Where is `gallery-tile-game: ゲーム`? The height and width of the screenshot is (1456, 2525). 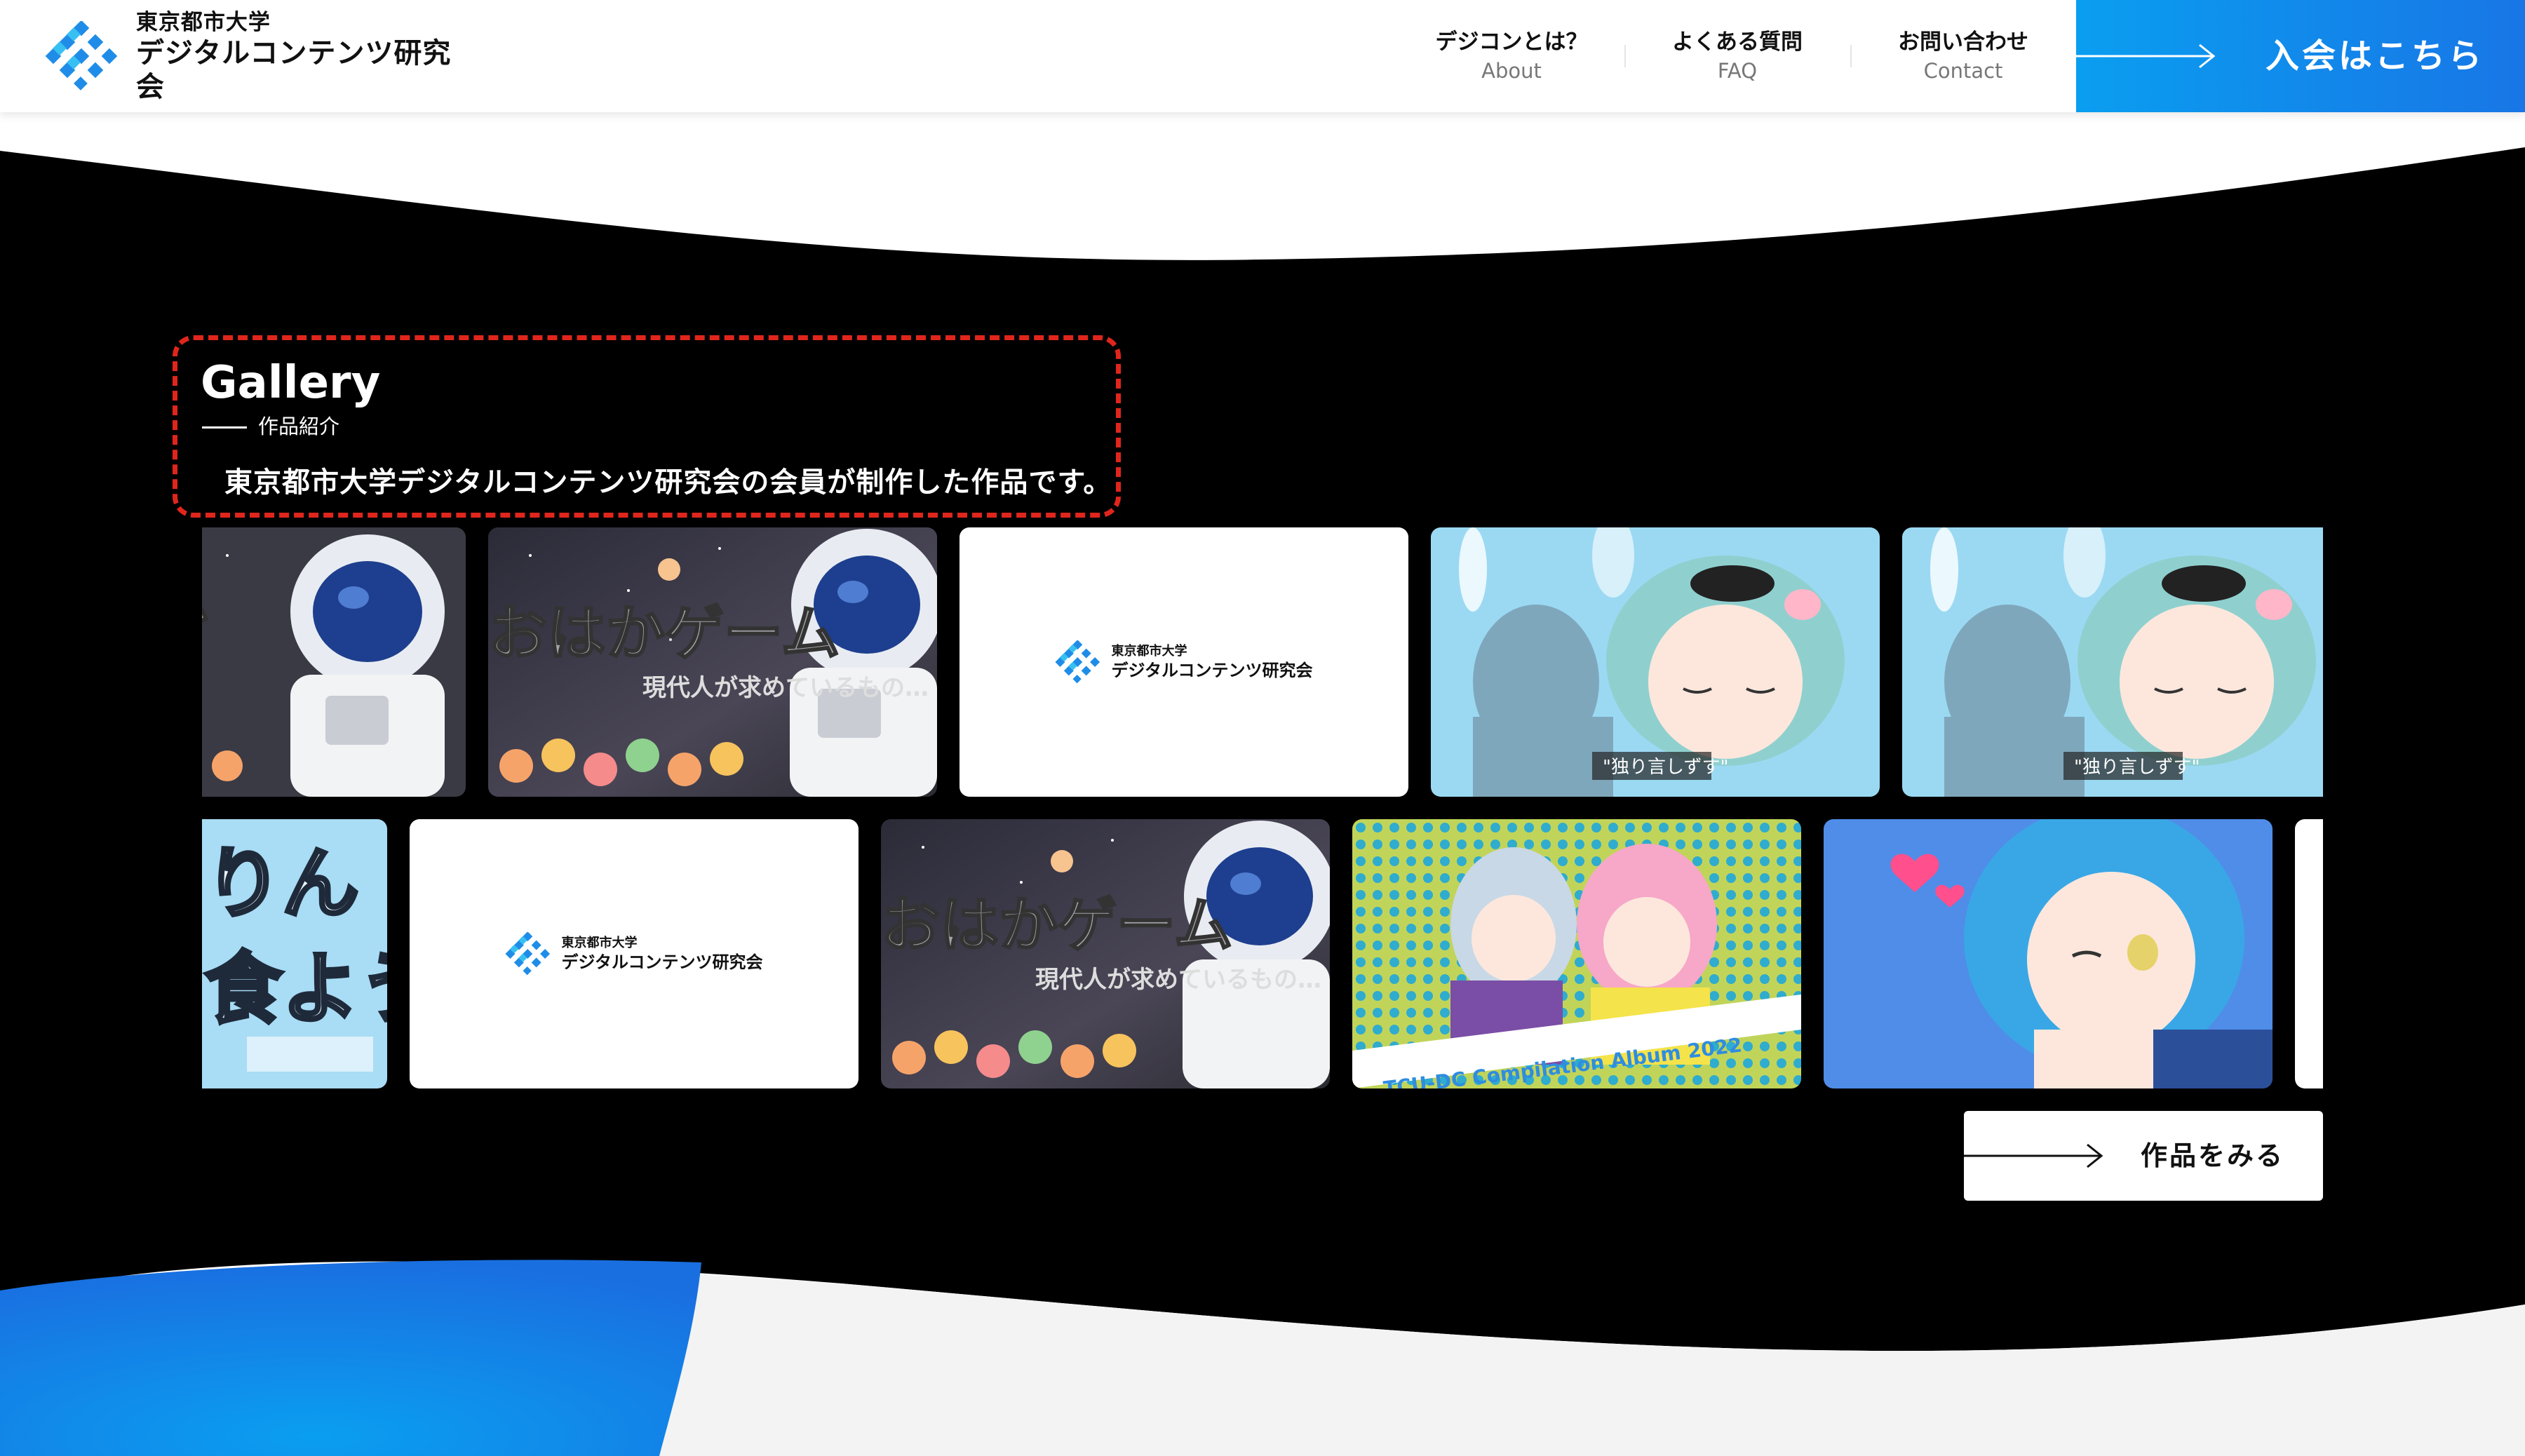 gallery-tile-game: ゲーム is located at coordinates (334, 662).